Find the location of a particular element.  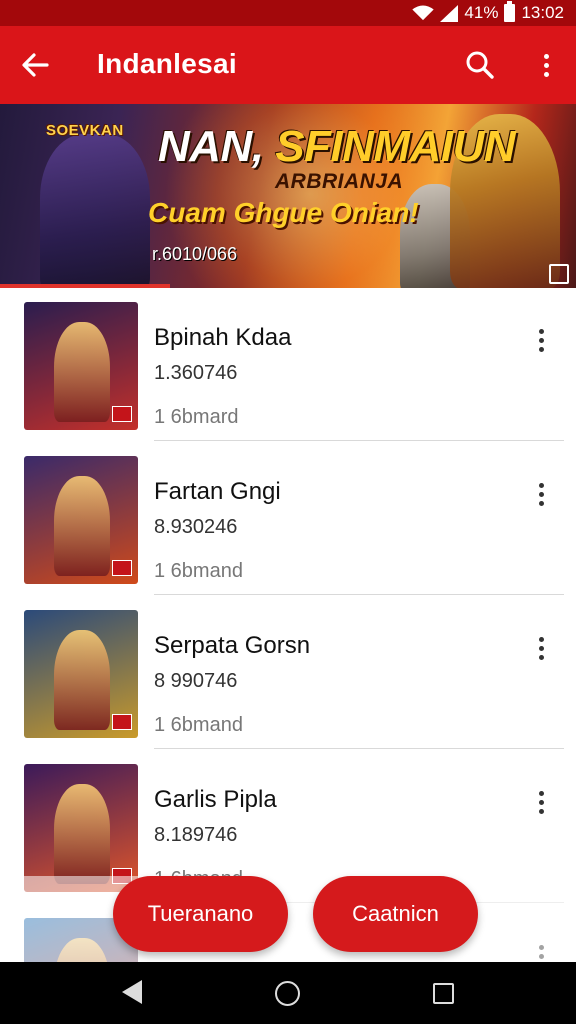

game-name: Garlis Pipla is located at coordinates (215, 799).